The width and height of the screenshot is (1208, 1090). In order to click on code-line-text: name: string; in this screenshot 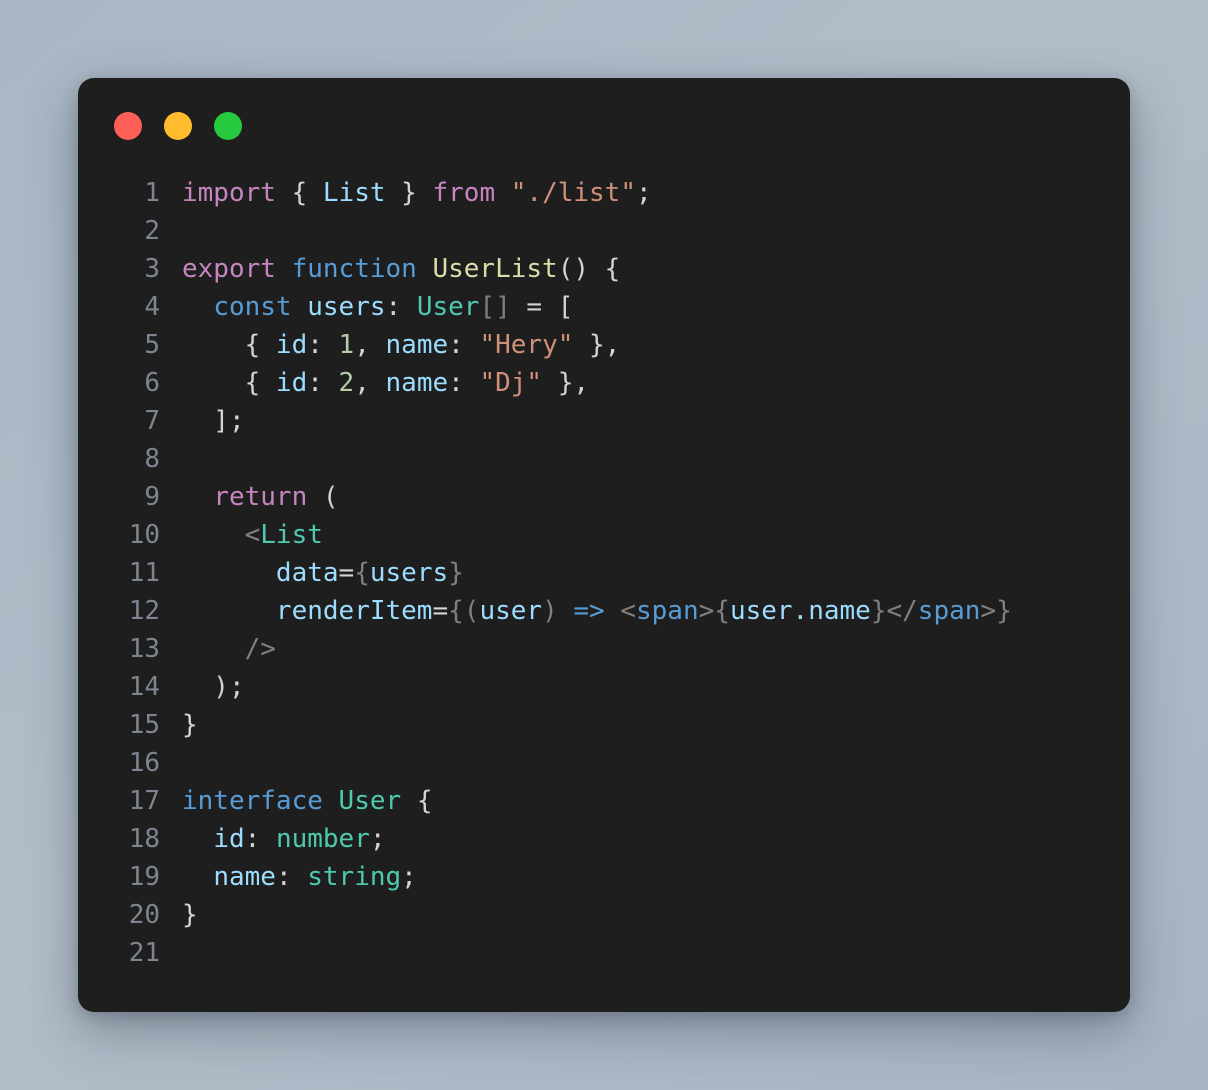, I will do `click(656, 877)`.